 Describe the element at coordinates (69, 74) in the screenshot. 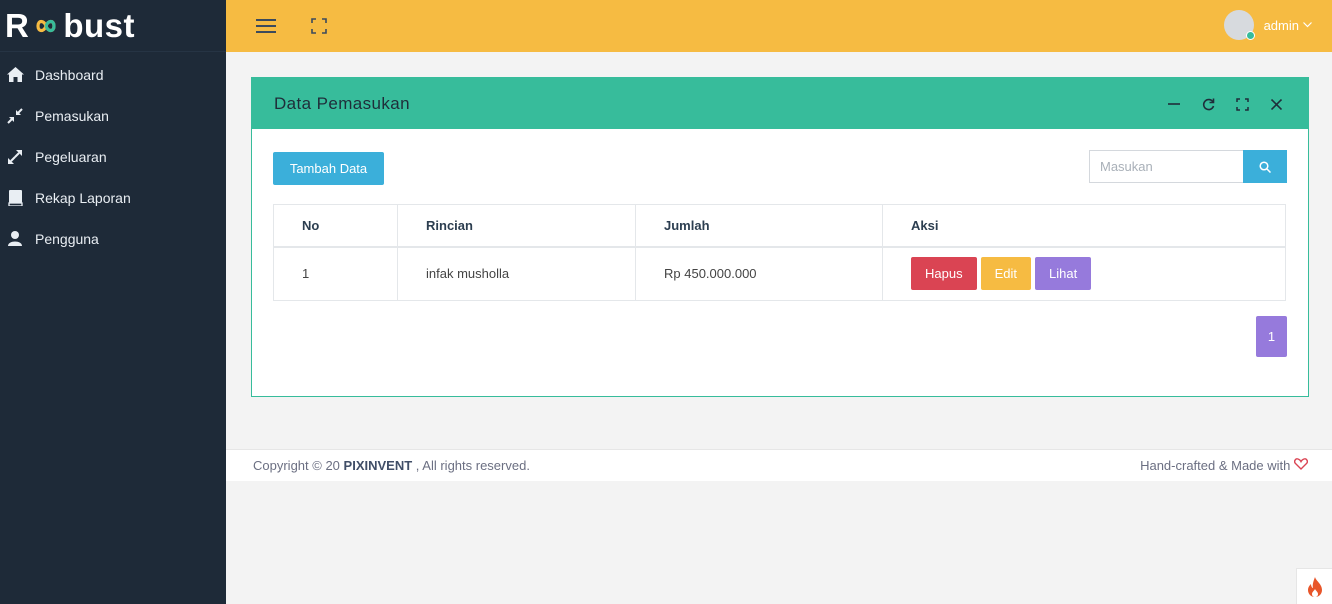

I see `sidebar-item-label: Dashboard` at that location.